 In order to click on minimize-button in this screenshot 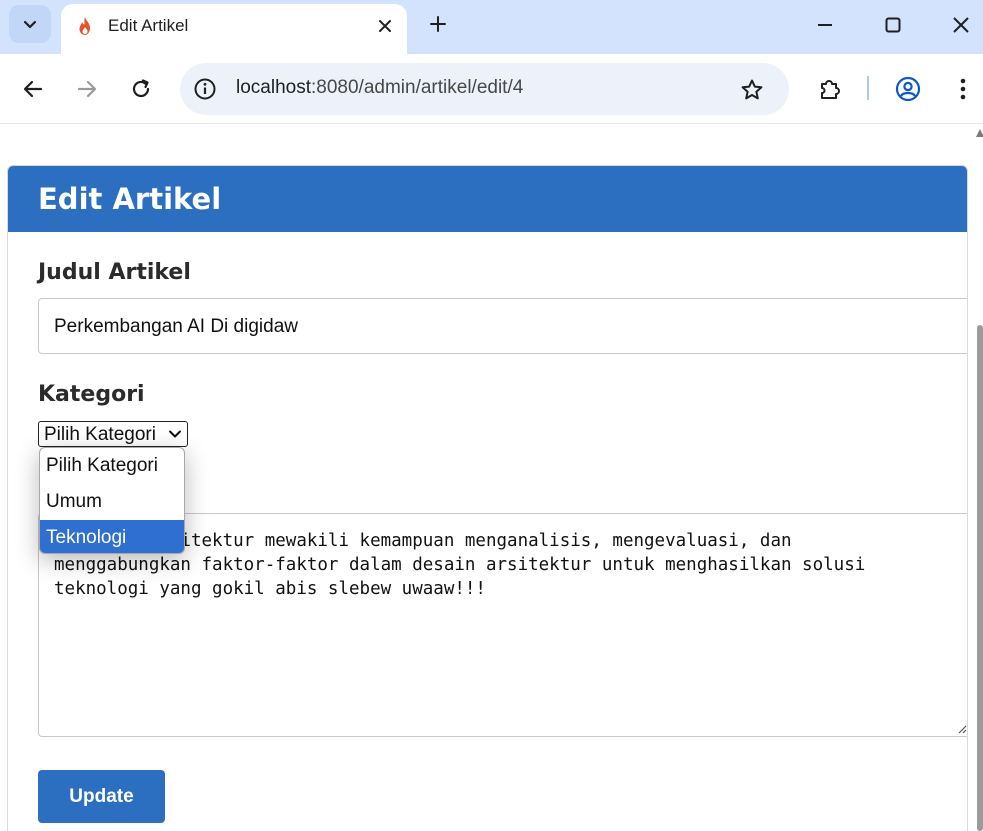, I will do `click(825, 25)`.